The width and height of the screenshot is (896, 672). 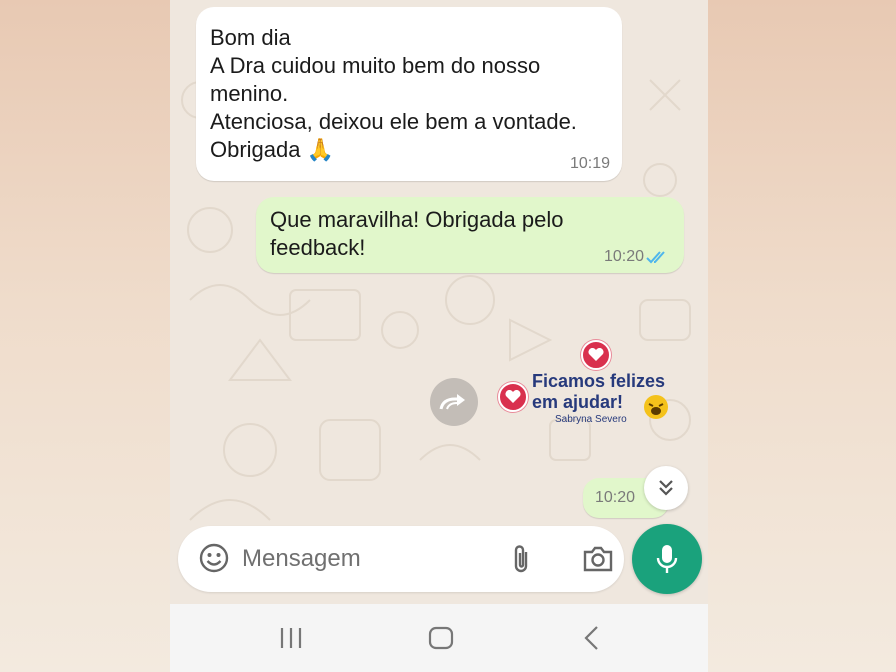 I want to click on mic-icon, so click(x=667, y=559).